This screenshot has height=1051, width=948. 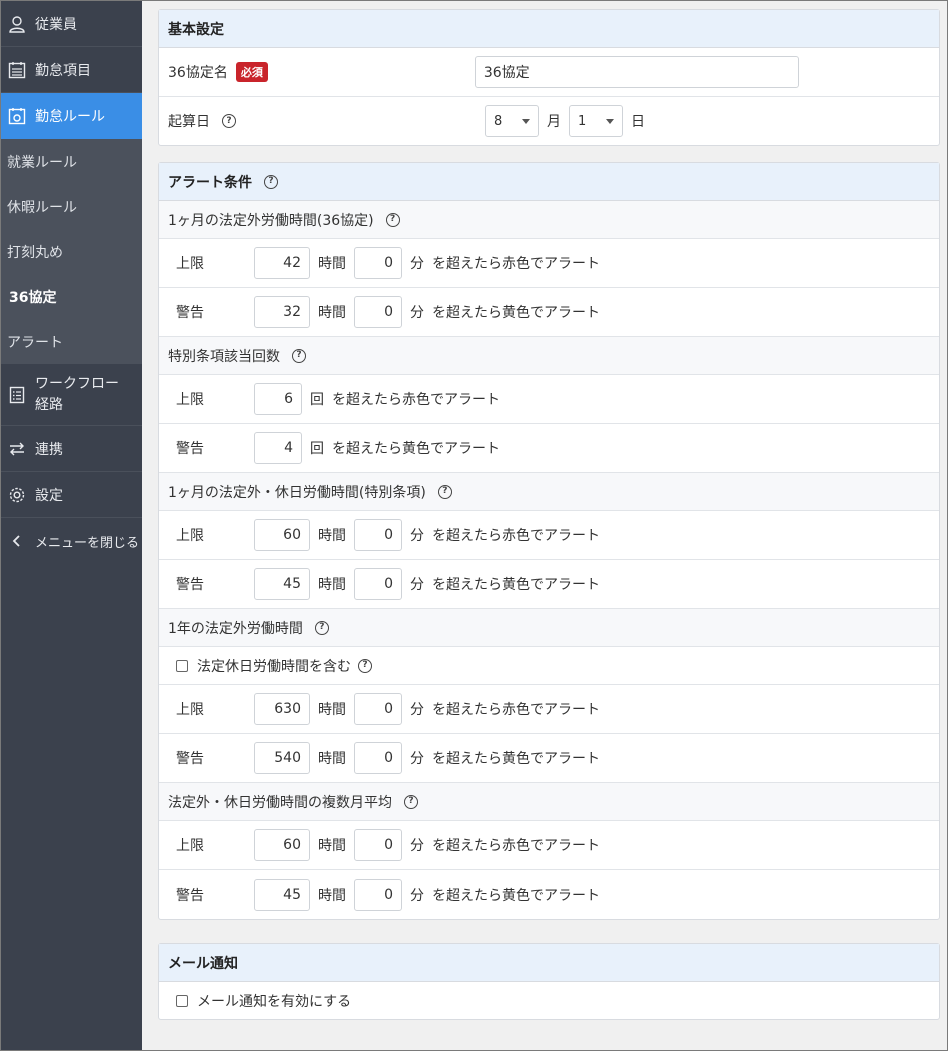 I want to click on sidebar-subitem-36-agreement: 36協定, so click(x=71, y=296).